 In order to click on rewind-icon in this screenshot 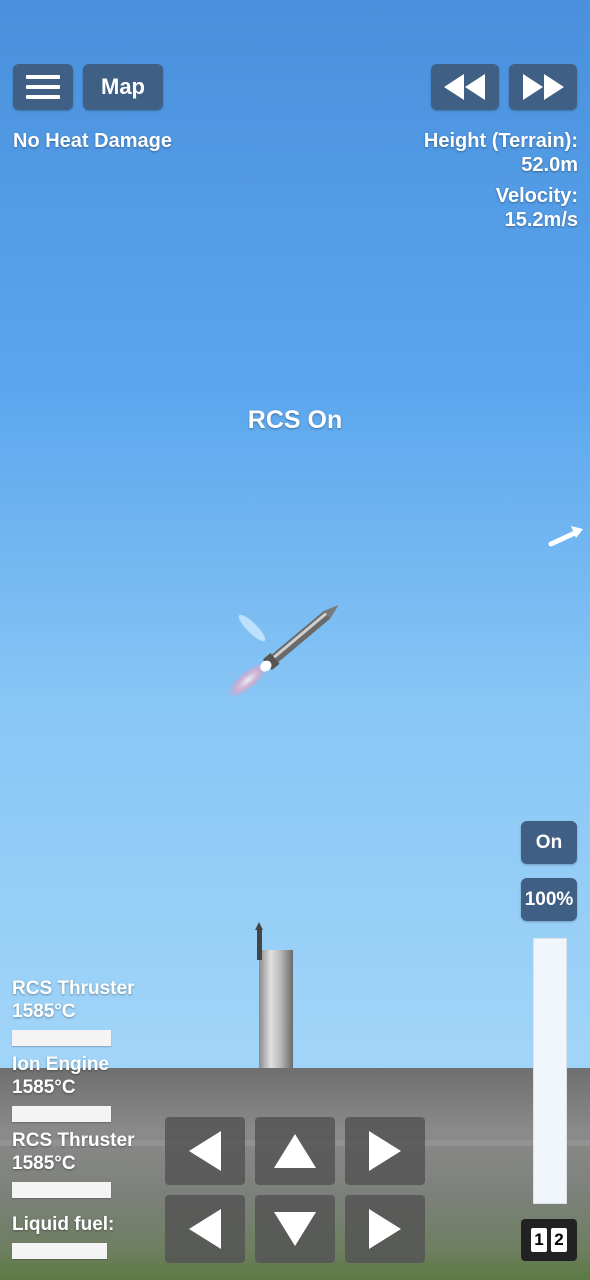, I will do `click(464, 87)`.